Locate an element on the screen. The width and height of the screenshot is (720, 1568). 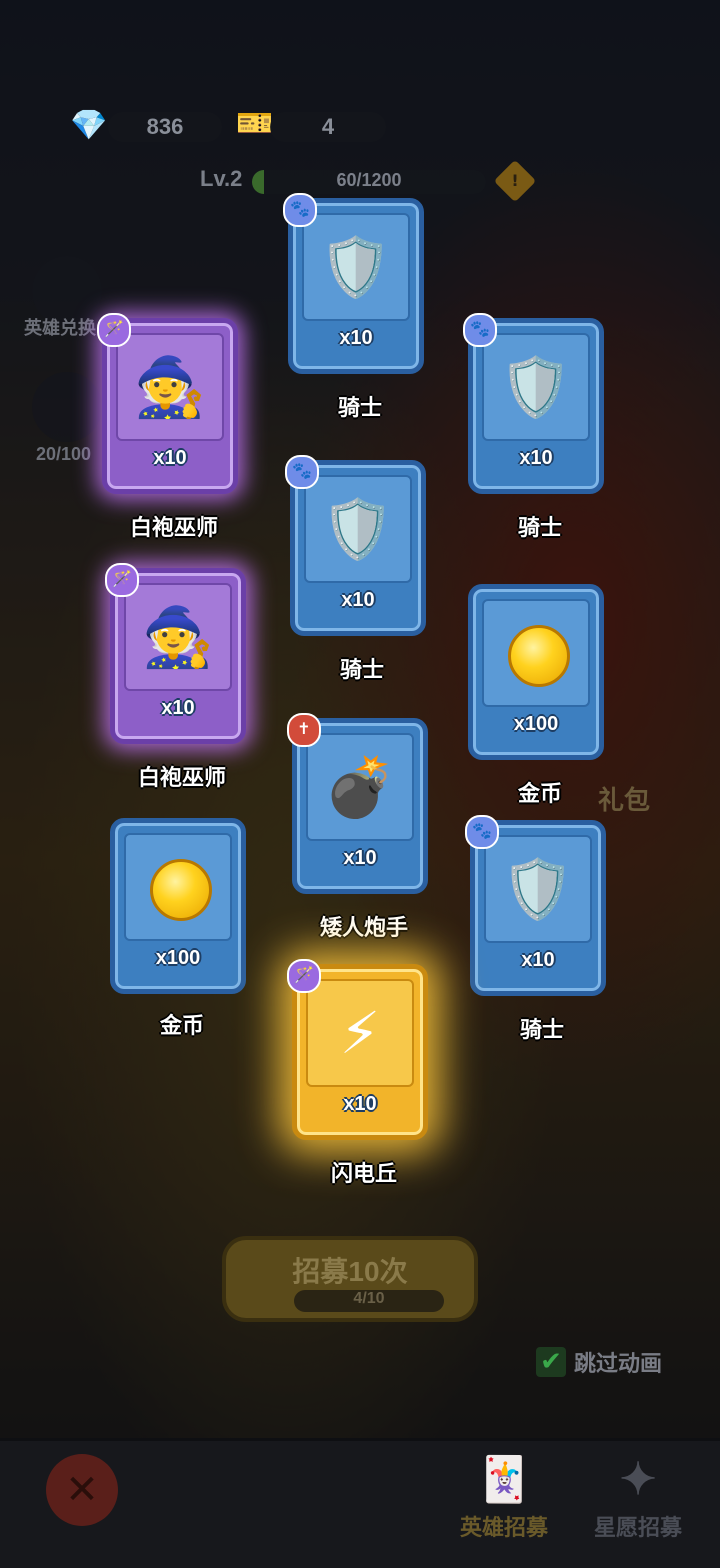
gem-counter: 836 is located at coordinates (165, 127).